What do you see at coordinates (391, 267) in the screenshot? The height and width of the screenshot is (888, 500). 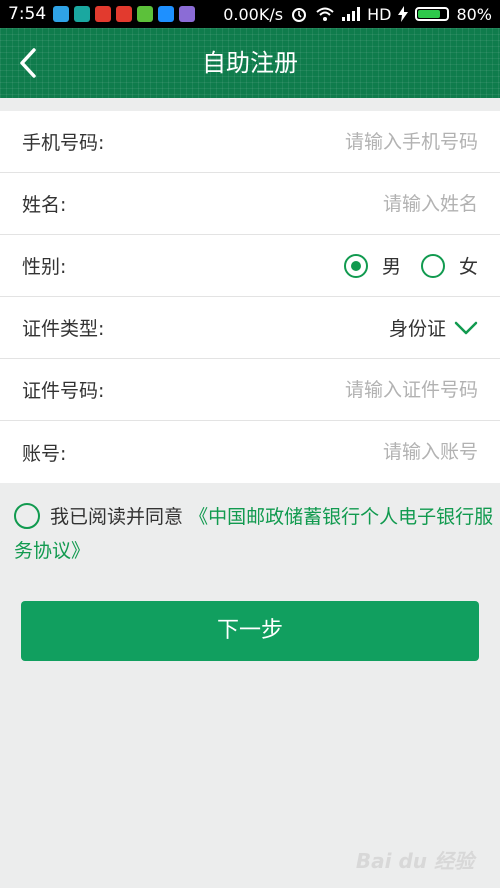 I see `gender-male-label: 男` at bounding box center [391, 267].